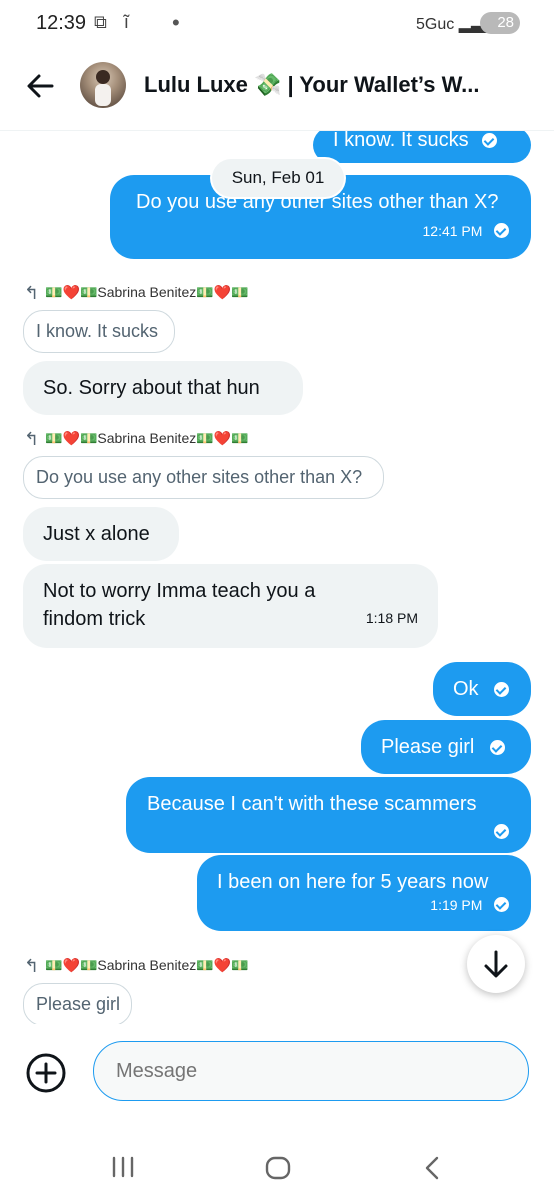 This screenshot has height=1200, width=554. What do you see at coordinates (452, 231) in the screenshot?
I see `message-time: 12:41 PM` at bounding box center [452, 231].